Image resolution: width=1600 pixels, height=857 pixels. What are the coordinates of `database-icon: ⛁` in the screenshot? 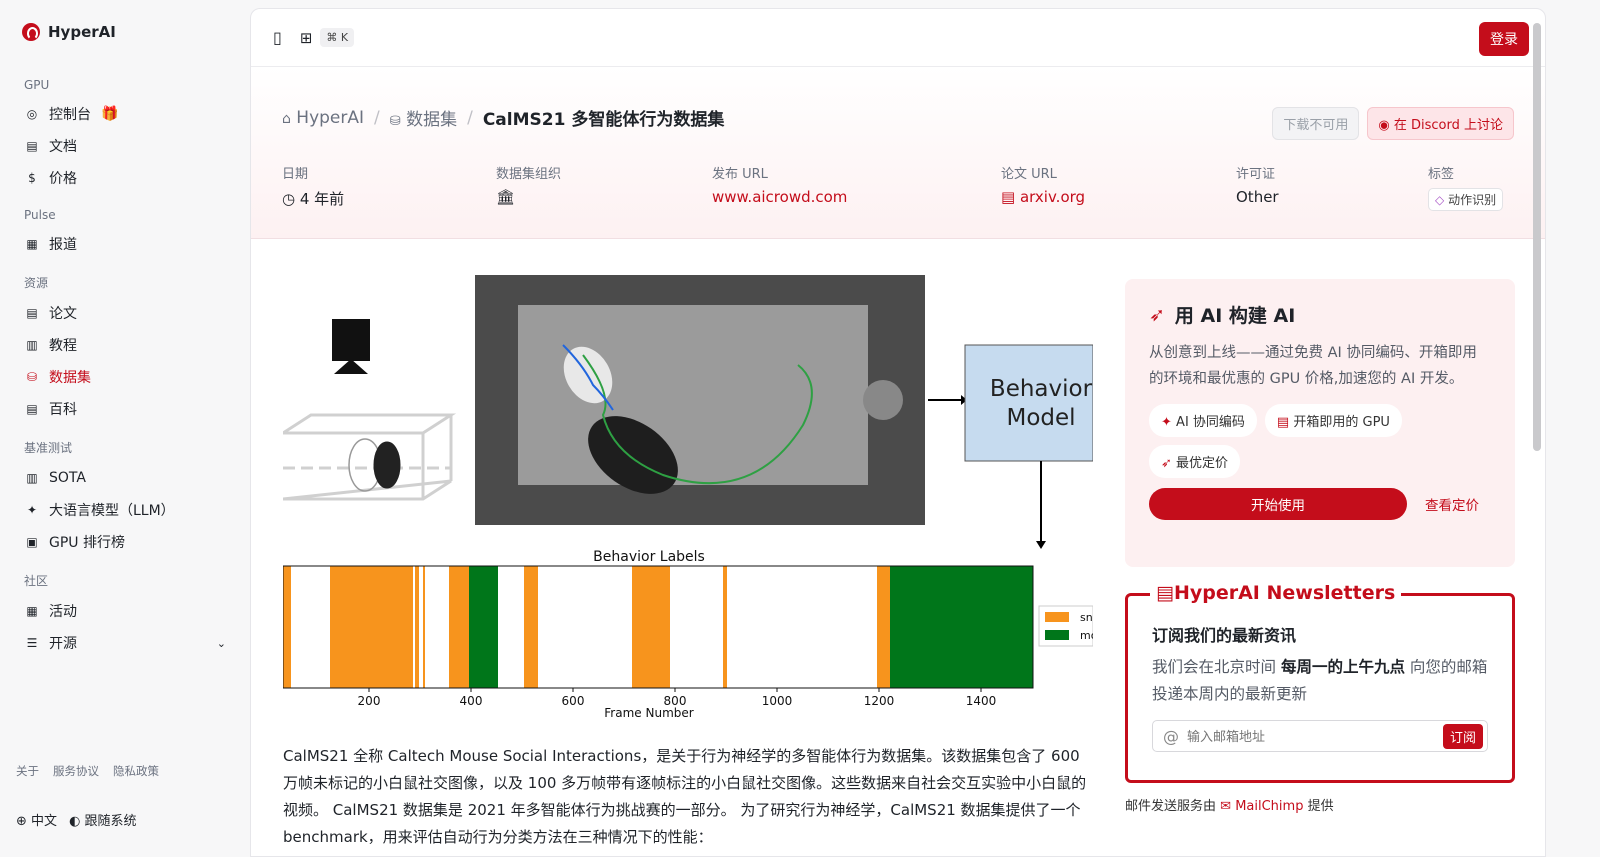 It's located at (32, 377).